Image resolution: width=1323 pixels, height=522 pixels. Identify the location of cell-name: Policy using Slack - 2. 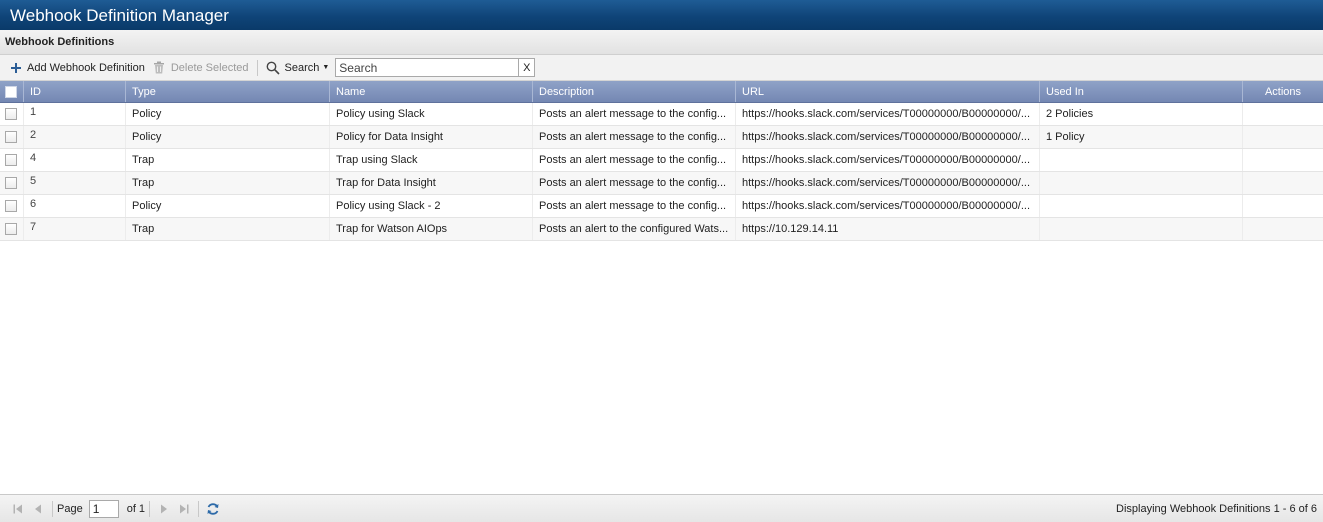
(431, 206).